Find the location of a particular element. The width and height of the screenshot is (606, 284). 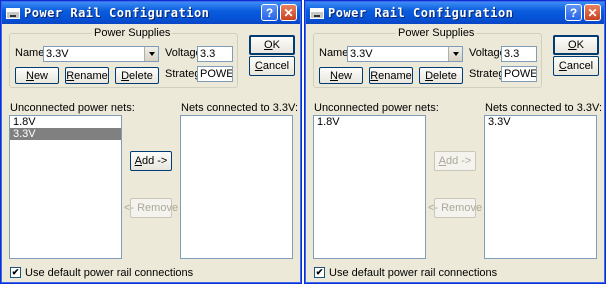

unconnected-nets-list: 1.8V 3.3V is located at coordinates (65, 187).